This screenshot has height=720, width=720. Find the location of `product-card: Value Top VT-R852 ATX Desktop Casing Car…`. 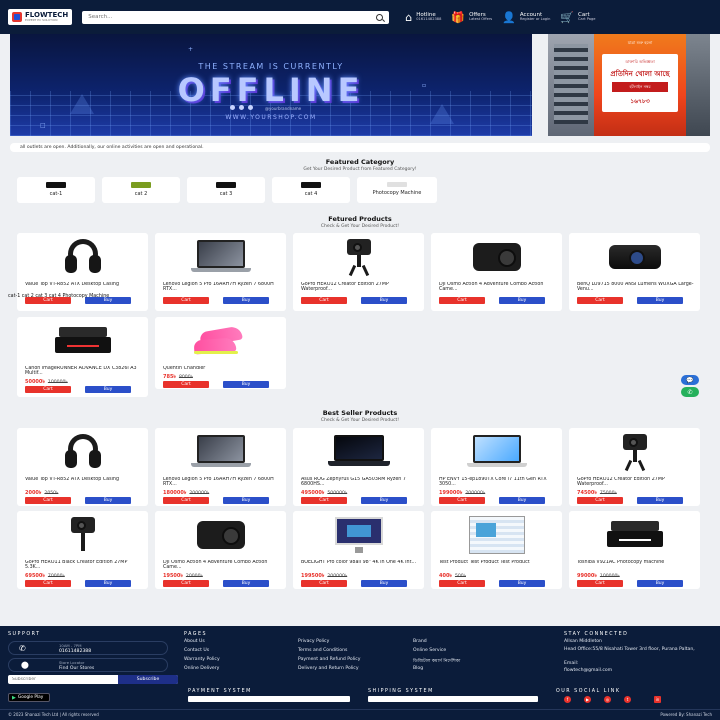

product-card: Value Top VT-R852 ATX Desktop Casing Car… is located at coordinates (82, 272).